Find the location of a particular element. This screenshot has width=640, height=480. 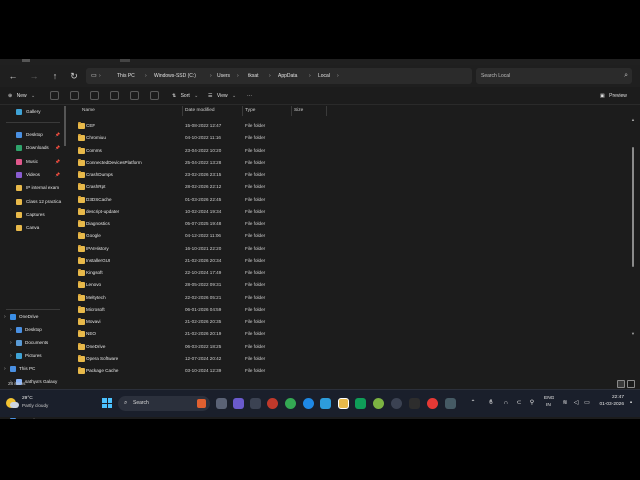

breadcrumb-user: tksat is located at coordinates (253, 76).